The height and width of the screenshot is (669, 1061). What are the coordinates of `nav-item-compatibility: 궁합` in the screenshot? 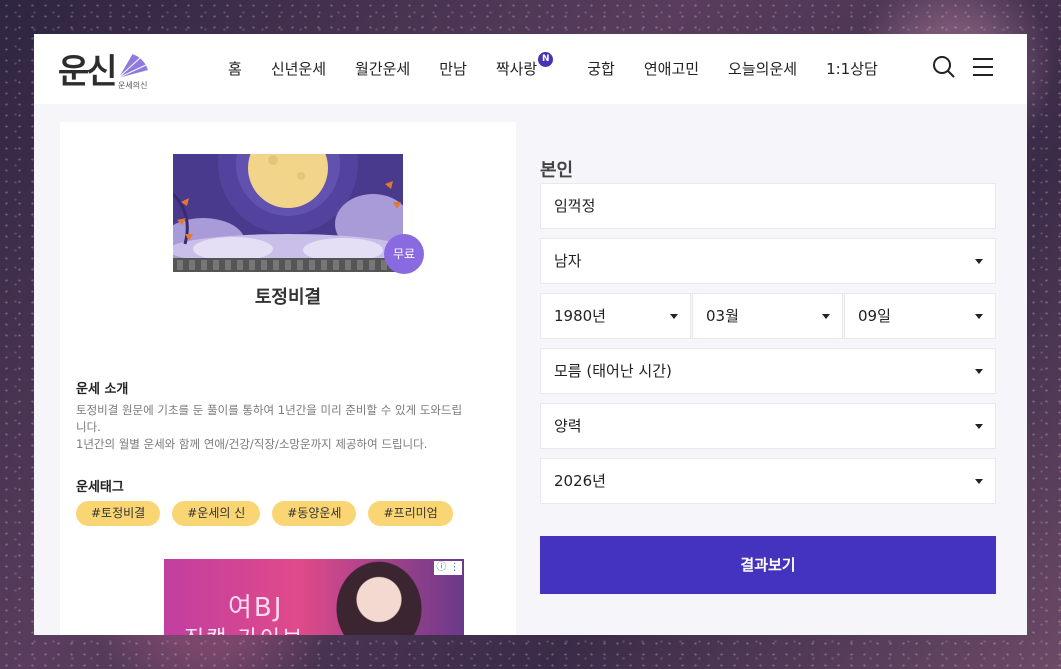 It's located at (601, 68).